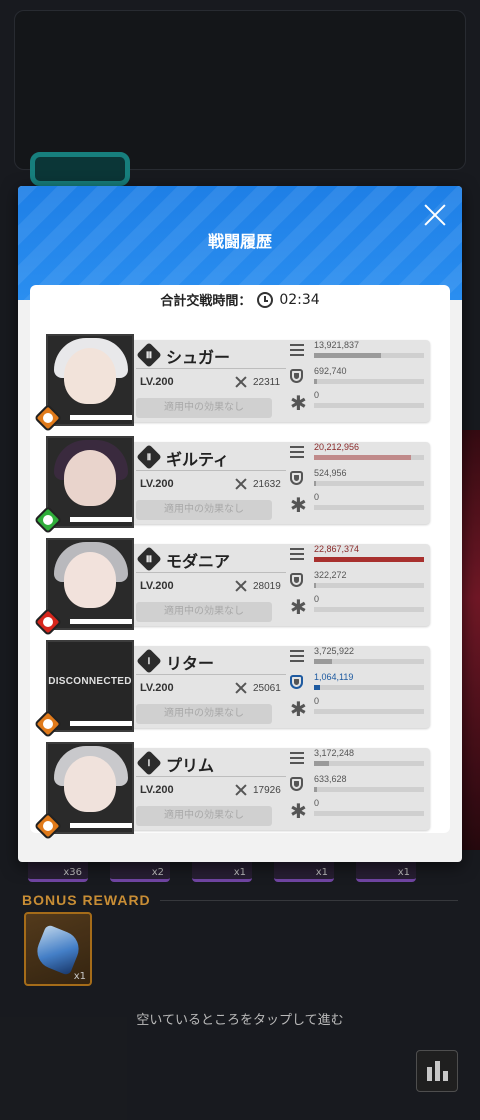 This screenshot has height=1120, width=480. What do you see at coordinates (198, 561) in the screenshot?
I see `character-name: モダニア` at bounding box center [198, 561].